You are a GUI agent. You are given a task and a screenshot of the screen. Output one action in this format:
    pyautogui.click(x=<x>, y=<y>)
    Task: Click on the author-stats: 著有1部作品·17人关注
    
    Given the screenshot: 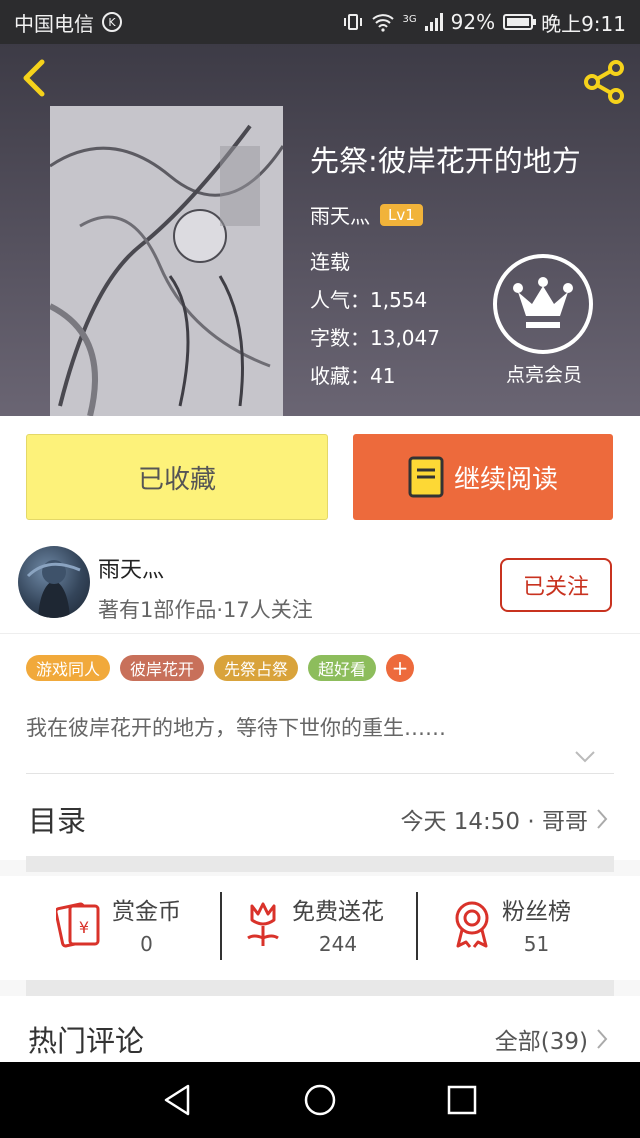 What is the action you would take?
    pyautogui.click(x=205, y=610)
    